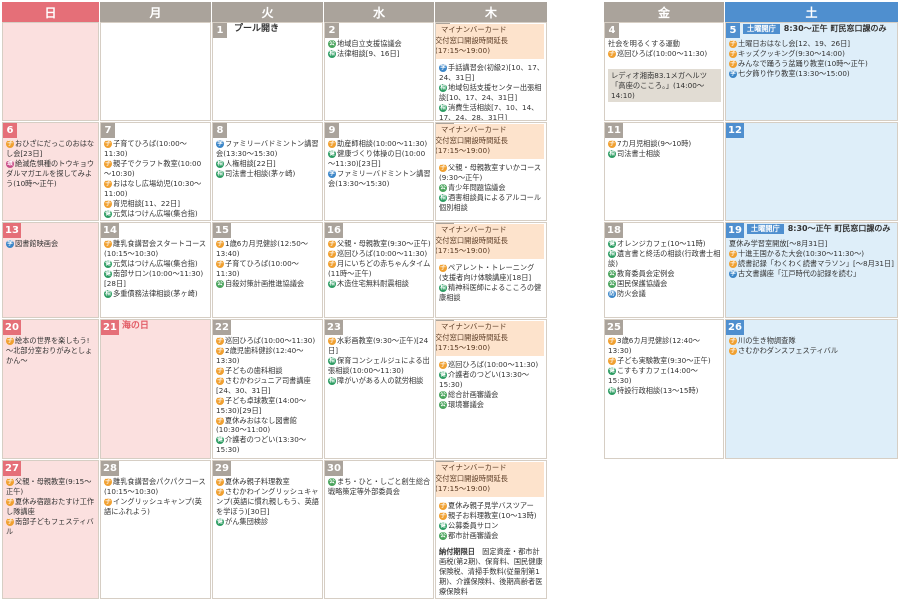 The width and height of the screenshot is (900, 601). Describe the element at coordinates (156, 487) in the screenshot. I see `event-item: 子離乳食講習会パクパクコース(10:15～10:30)` at that location.